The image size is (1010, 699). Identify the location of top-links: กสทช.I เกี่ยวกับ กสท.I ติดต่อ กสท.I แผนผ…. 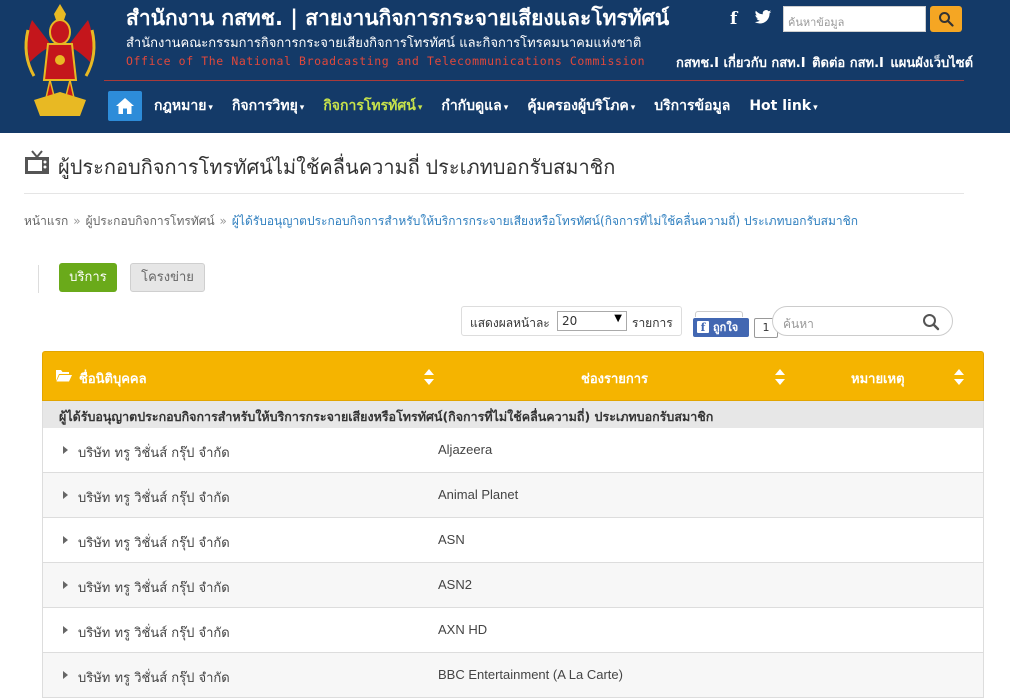
(825, 62).